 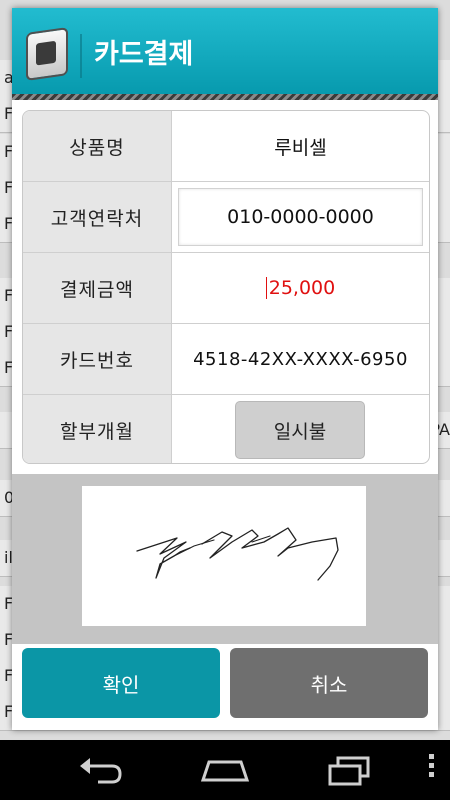 I want to click on amount-row: 결제금액 25,000, so click(x=226, y=288).